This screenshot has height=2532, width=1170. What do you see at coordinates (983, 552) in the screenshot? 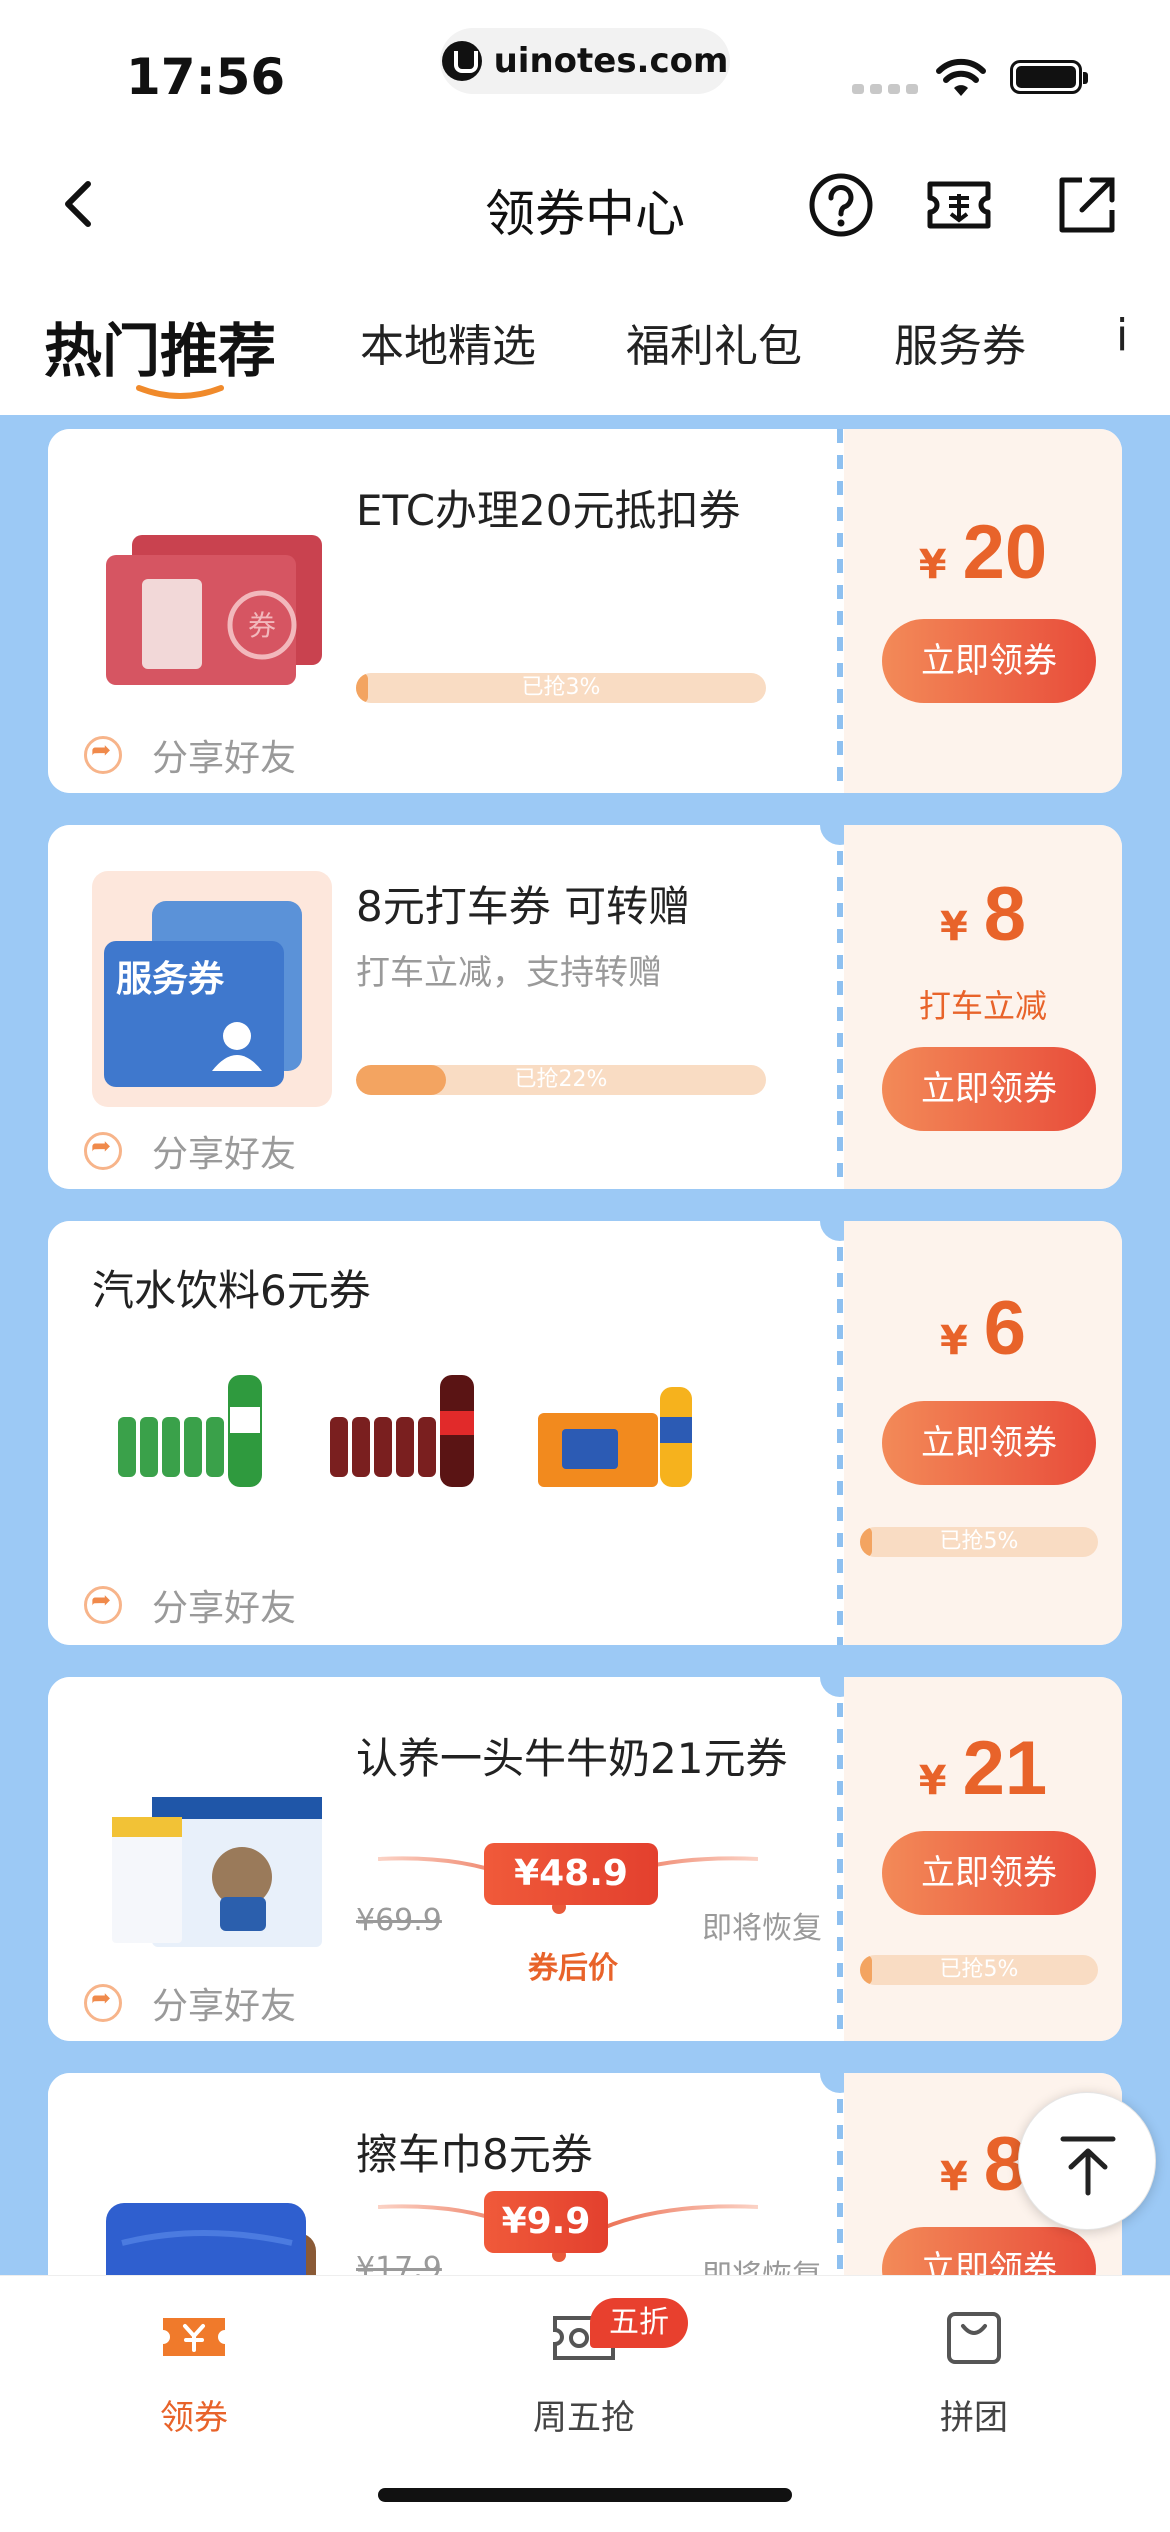
I see `coupon-value: ¥20` at bounding box center [983, 552].